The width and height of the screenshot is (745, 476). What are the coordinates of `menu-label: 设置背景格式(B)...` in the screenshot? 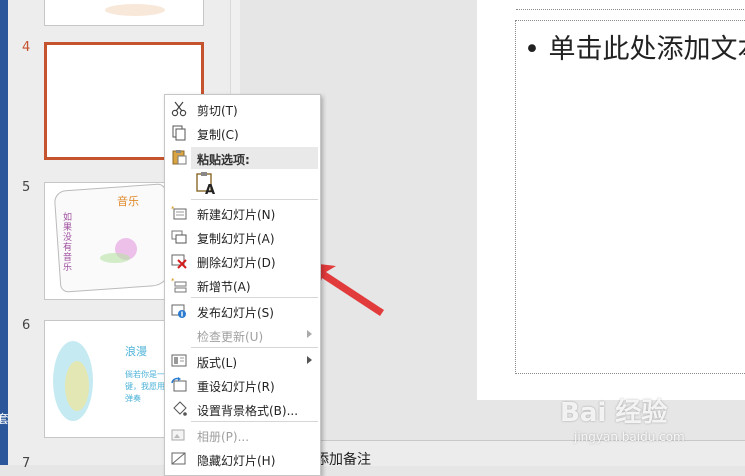 It's located at (248, 411).